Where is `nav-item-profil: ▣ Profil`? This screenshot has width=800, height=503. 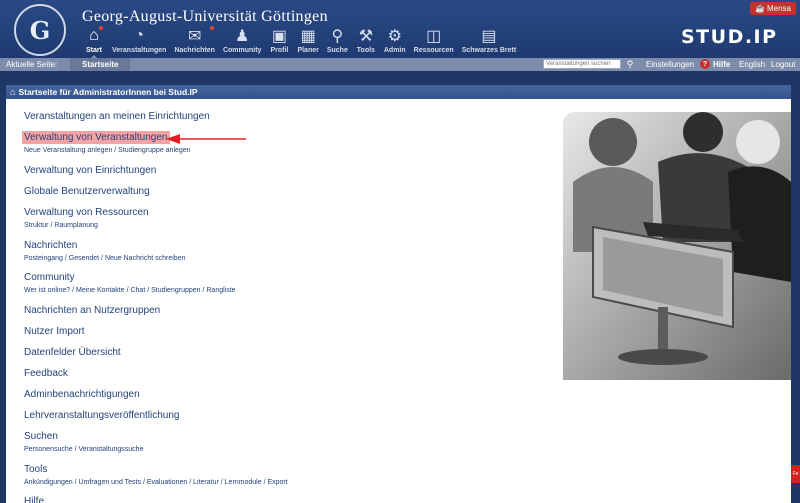
nav-item-profil: ▣ Profil is located at coordinates (279, 42).